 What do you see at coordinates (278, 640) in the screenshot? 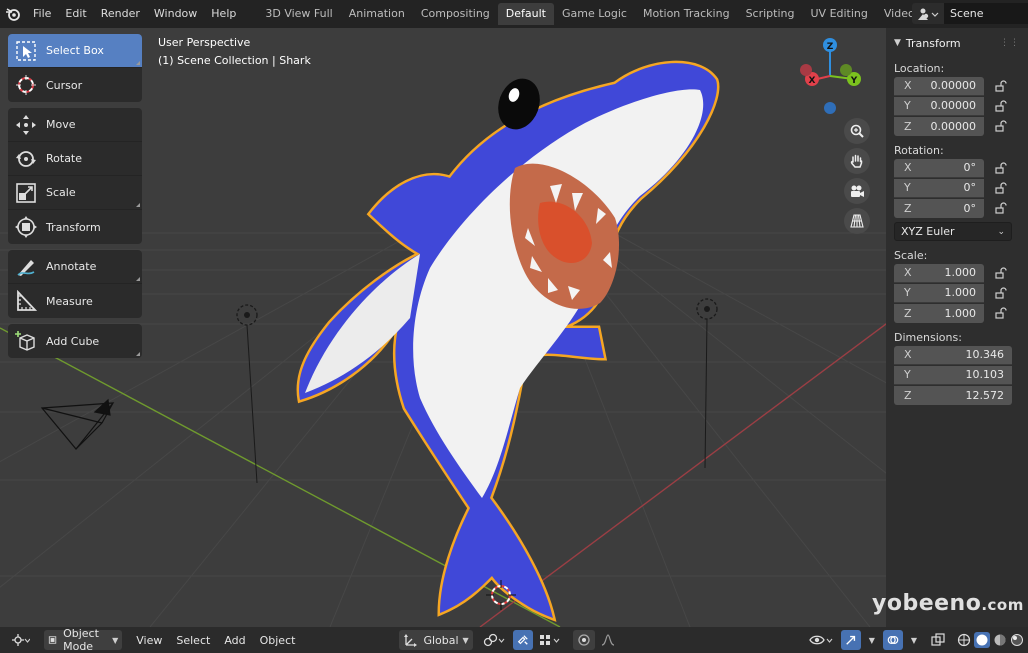
I see `menu-object: Object` at bounding box center [278, 640].